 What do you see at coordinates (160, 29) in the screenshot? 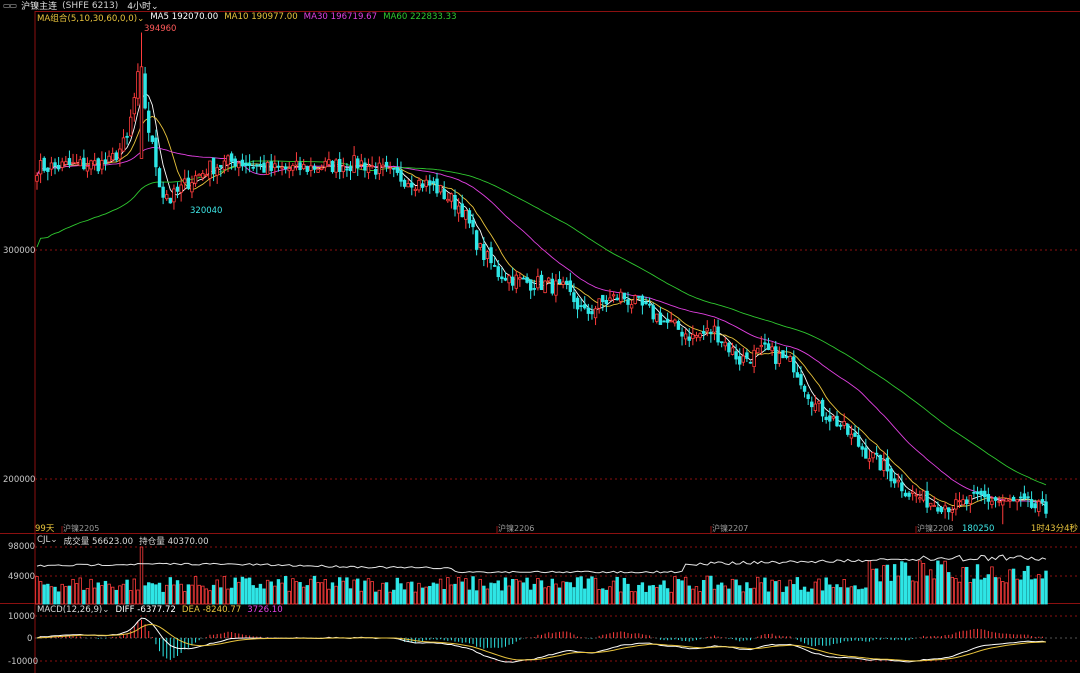
I see `high-price-annotation: 394960` at bounding box center [160, 29].